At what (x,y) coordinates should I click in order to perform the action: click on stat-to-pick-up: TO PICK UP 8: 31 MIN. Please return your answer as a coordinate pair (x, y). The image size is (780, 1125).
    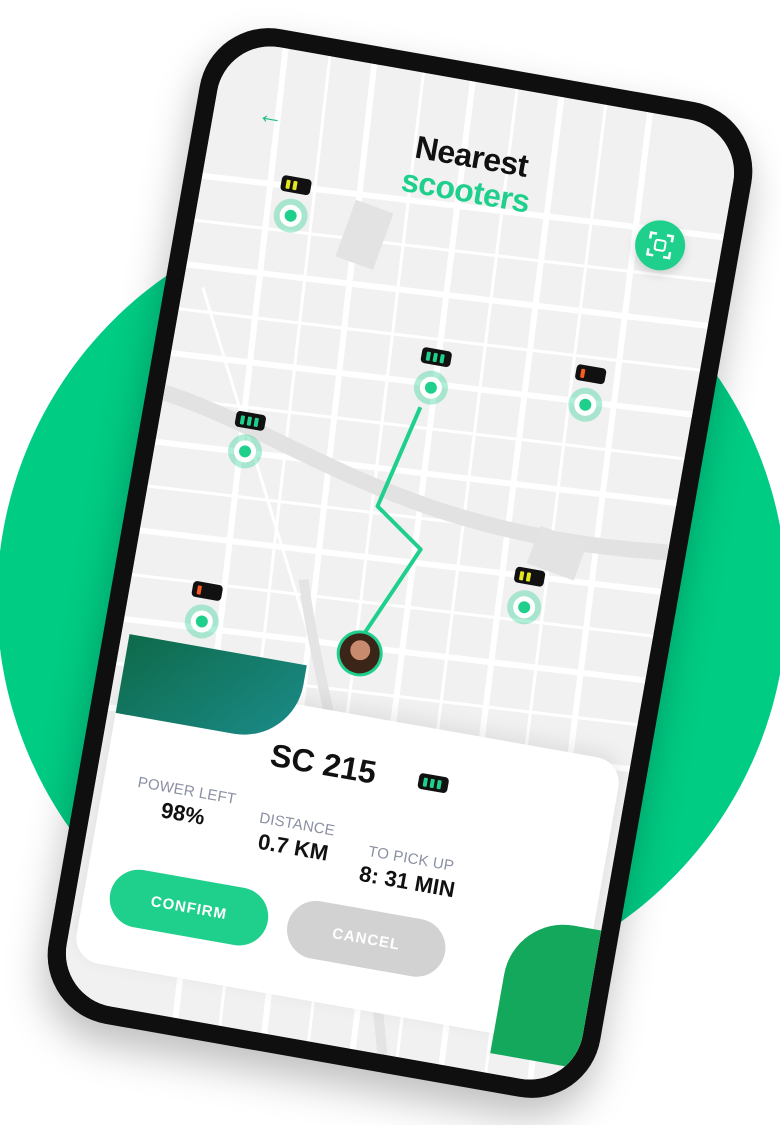
    Looking at the image, I should click on (408, 872).